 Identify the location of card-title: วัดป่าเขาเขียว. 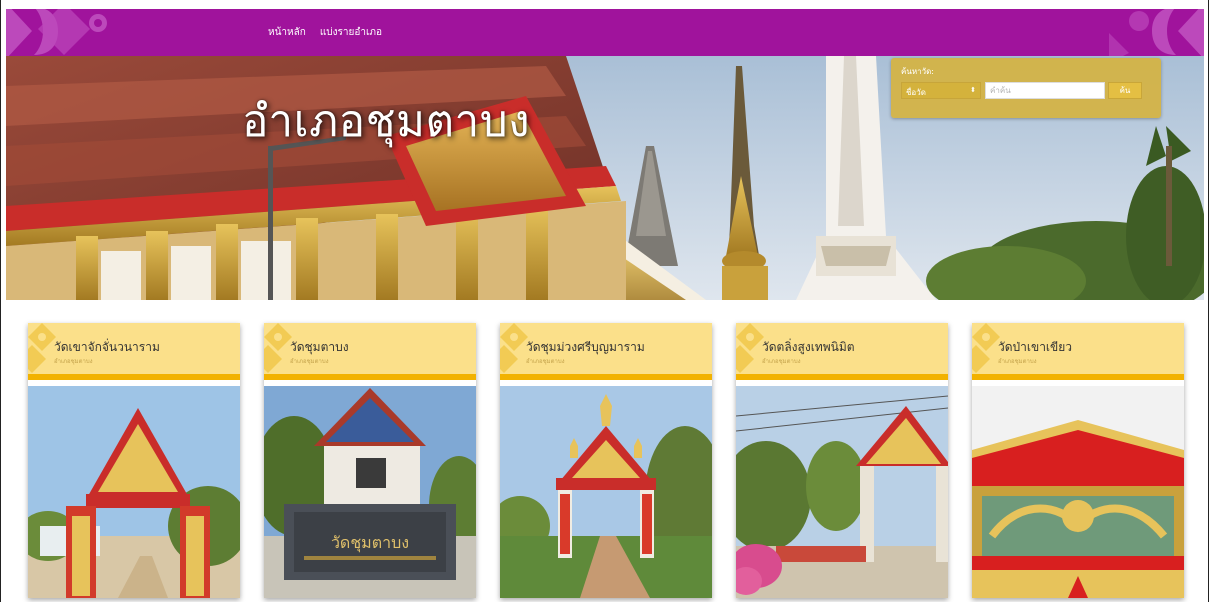
(1035, 347).